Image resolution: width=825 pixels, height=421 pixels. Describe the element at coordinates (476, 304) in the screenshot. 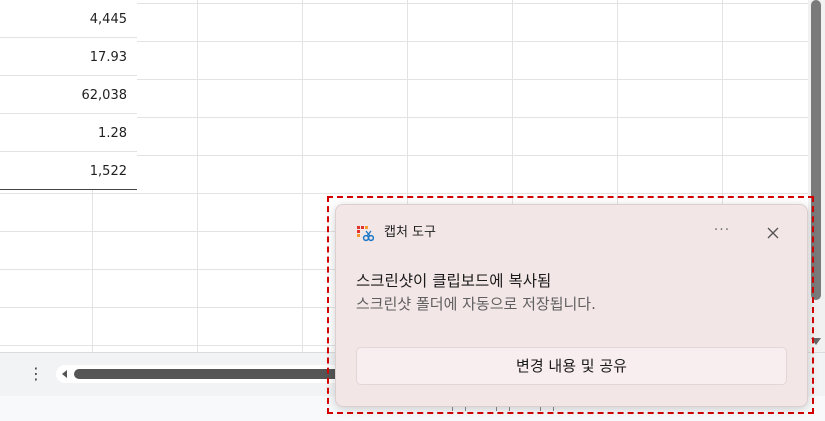

I see `notification-subtitle: 스크린샷 폴더에 자동으로 저장됩니다.` at that location.